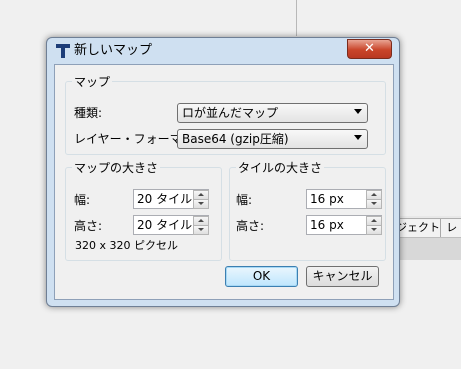  I want to click on tile-height-label: 高さ:, so click(250, 226).